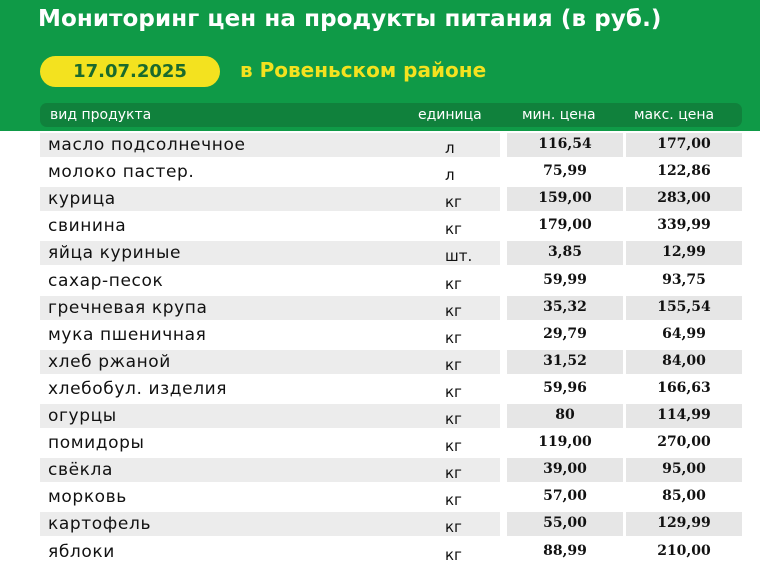  Describe the element at coordinates (87, 497) in the screenshot. I see `product-name: морковь` at that location.